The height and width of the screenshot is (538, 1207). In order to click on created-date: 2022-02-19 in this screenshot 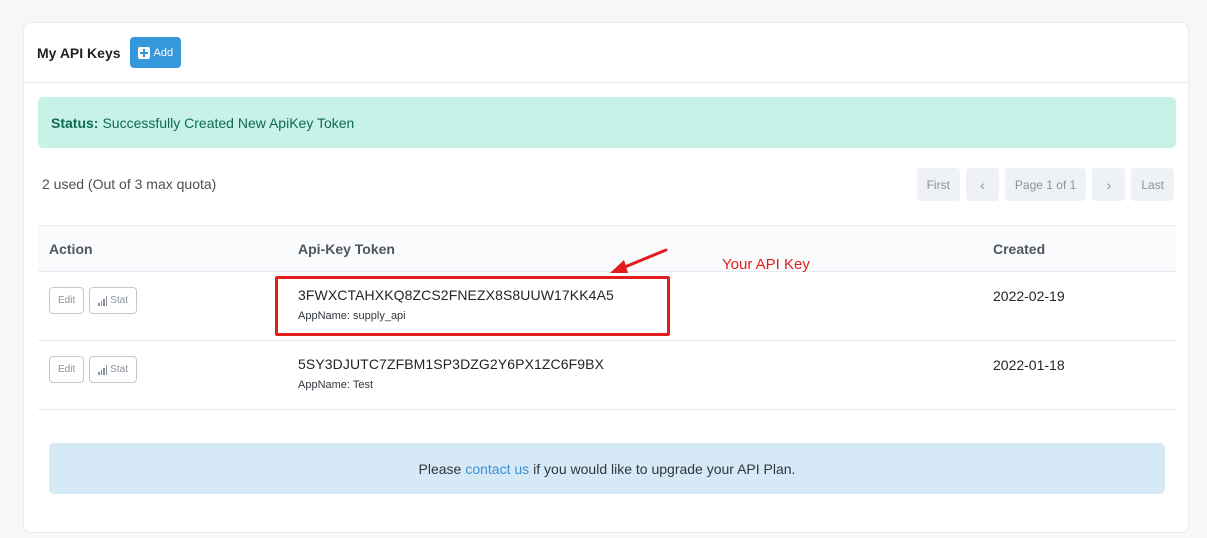, I will do `click(1029, 296)`.